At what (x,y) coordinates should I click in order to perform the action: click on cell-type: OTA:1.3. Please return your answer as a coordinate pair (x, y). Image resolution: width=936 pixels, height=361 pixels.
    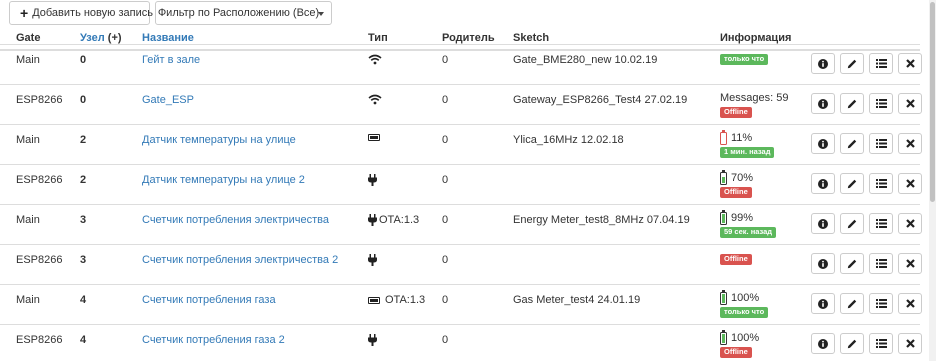
    Looking at the image, I should click on (396, 300).